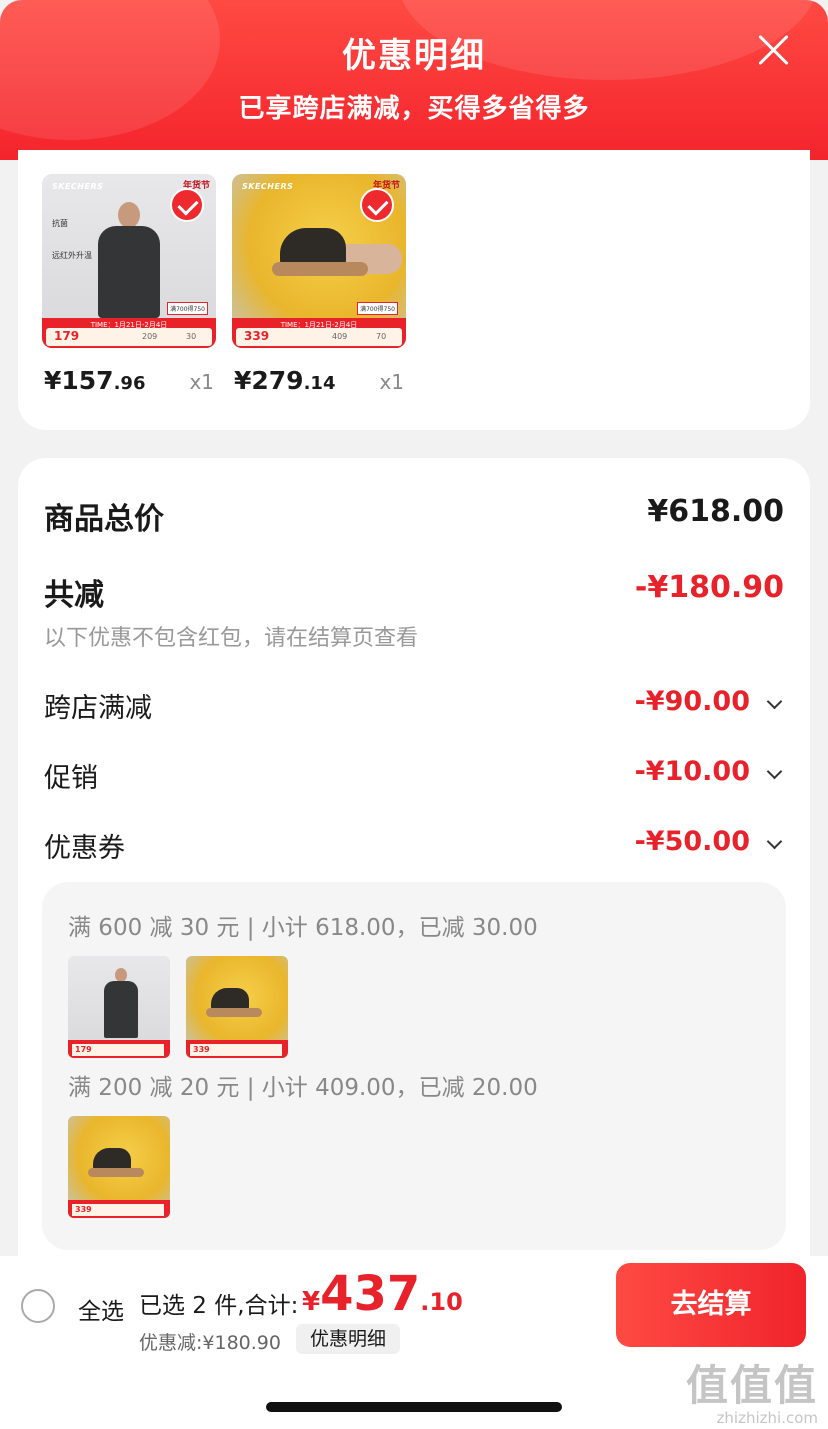 This screenshot has height=1429, width=828. What do you see at coordinates (715, 511) in the screenshot?
I see `total-price-value: ¥618.00` at bounding box center [715, 511].